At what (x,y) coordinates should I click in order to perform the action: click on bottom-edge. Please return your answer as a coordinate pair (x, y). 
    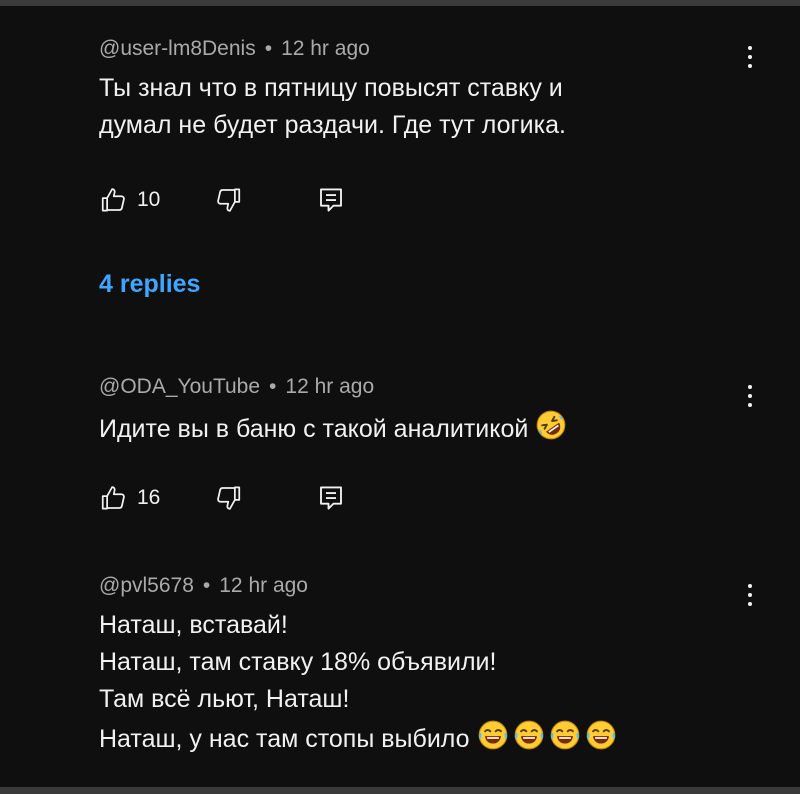
    Looking at the image, I should click on (400, 790).